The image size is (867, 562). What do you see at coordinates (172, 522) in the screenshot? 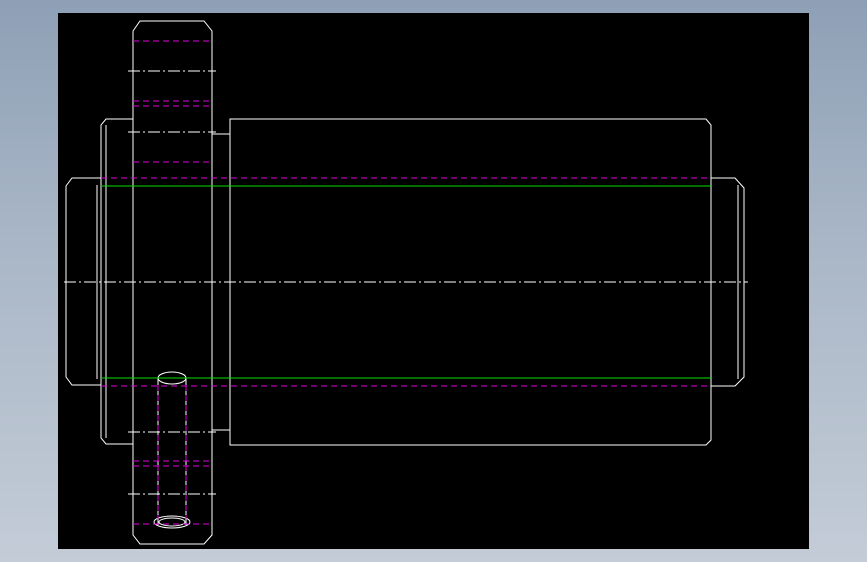
I see `oil-hole-bottom-inner-ellipse` at bounding box center [172, 522].